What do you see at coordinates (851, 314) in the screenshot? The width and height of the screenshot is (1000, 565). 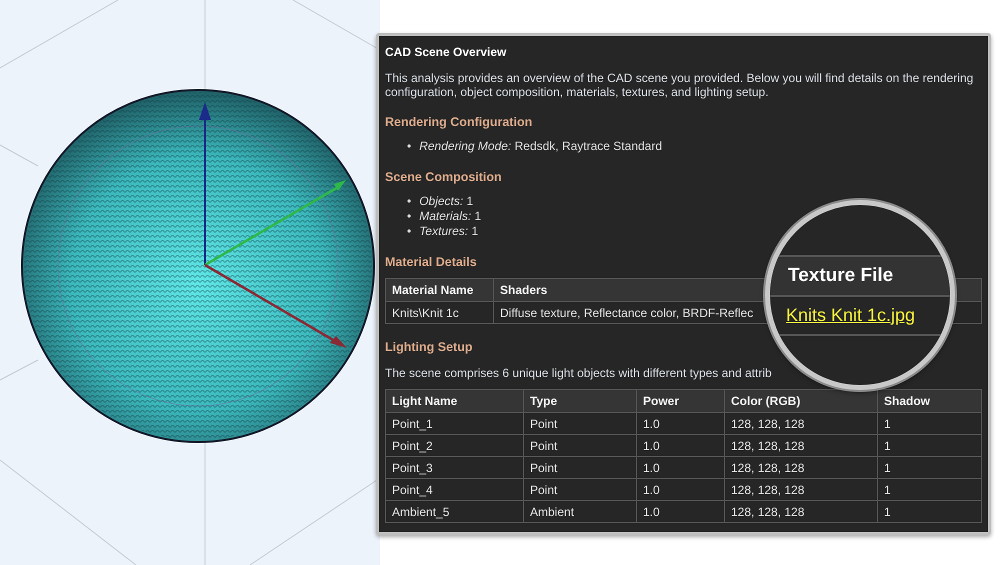 I see `texture-file-link: Knits Knit 1c.jpg` at bounding box center [851, 314].